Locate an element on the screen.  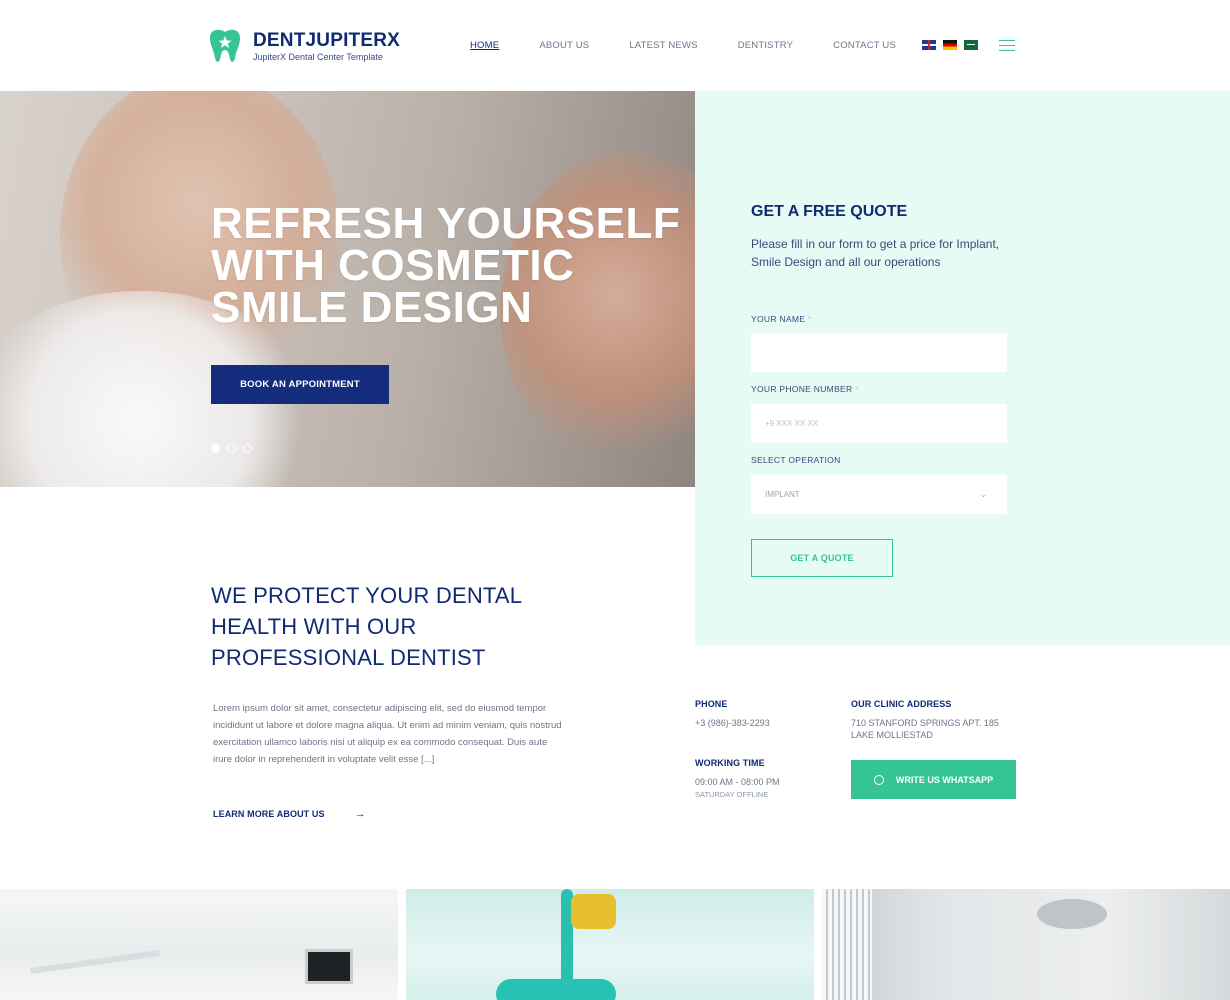
language-switcher is located at coordinates (953, 45).